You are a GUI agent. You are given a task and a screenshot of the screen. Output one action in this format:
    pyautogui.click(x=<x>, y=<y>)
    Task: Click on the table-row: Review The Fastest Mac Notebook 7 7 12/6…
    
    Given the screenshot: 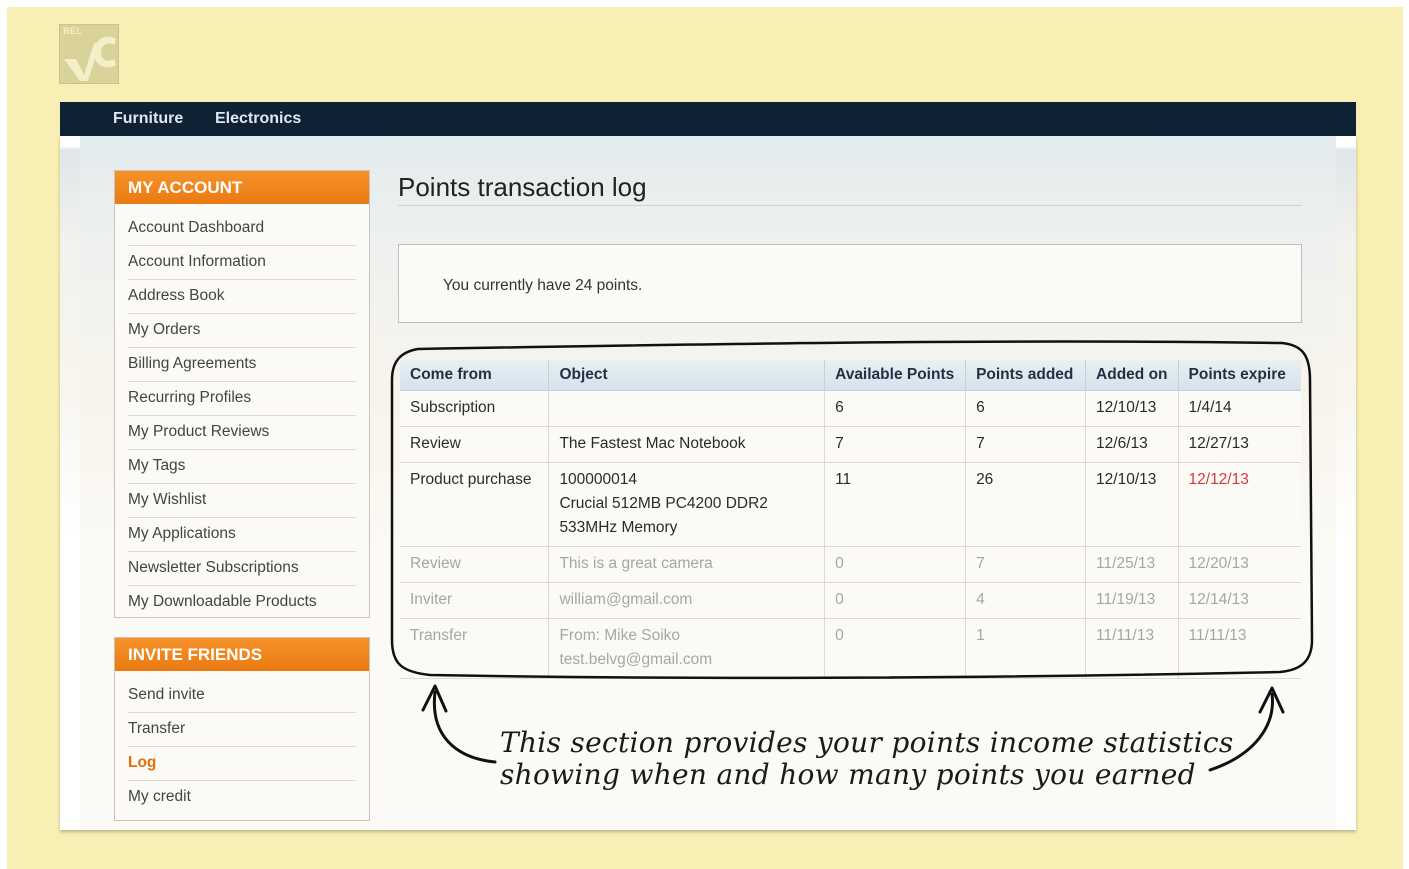 What is the action you would take?
    pyautogui.click(x=850, y=444)
    